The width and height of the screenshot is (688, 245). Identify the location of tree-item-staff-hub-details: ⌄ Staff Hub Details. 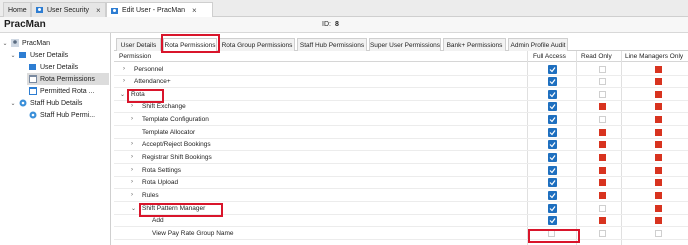
(46, 103).